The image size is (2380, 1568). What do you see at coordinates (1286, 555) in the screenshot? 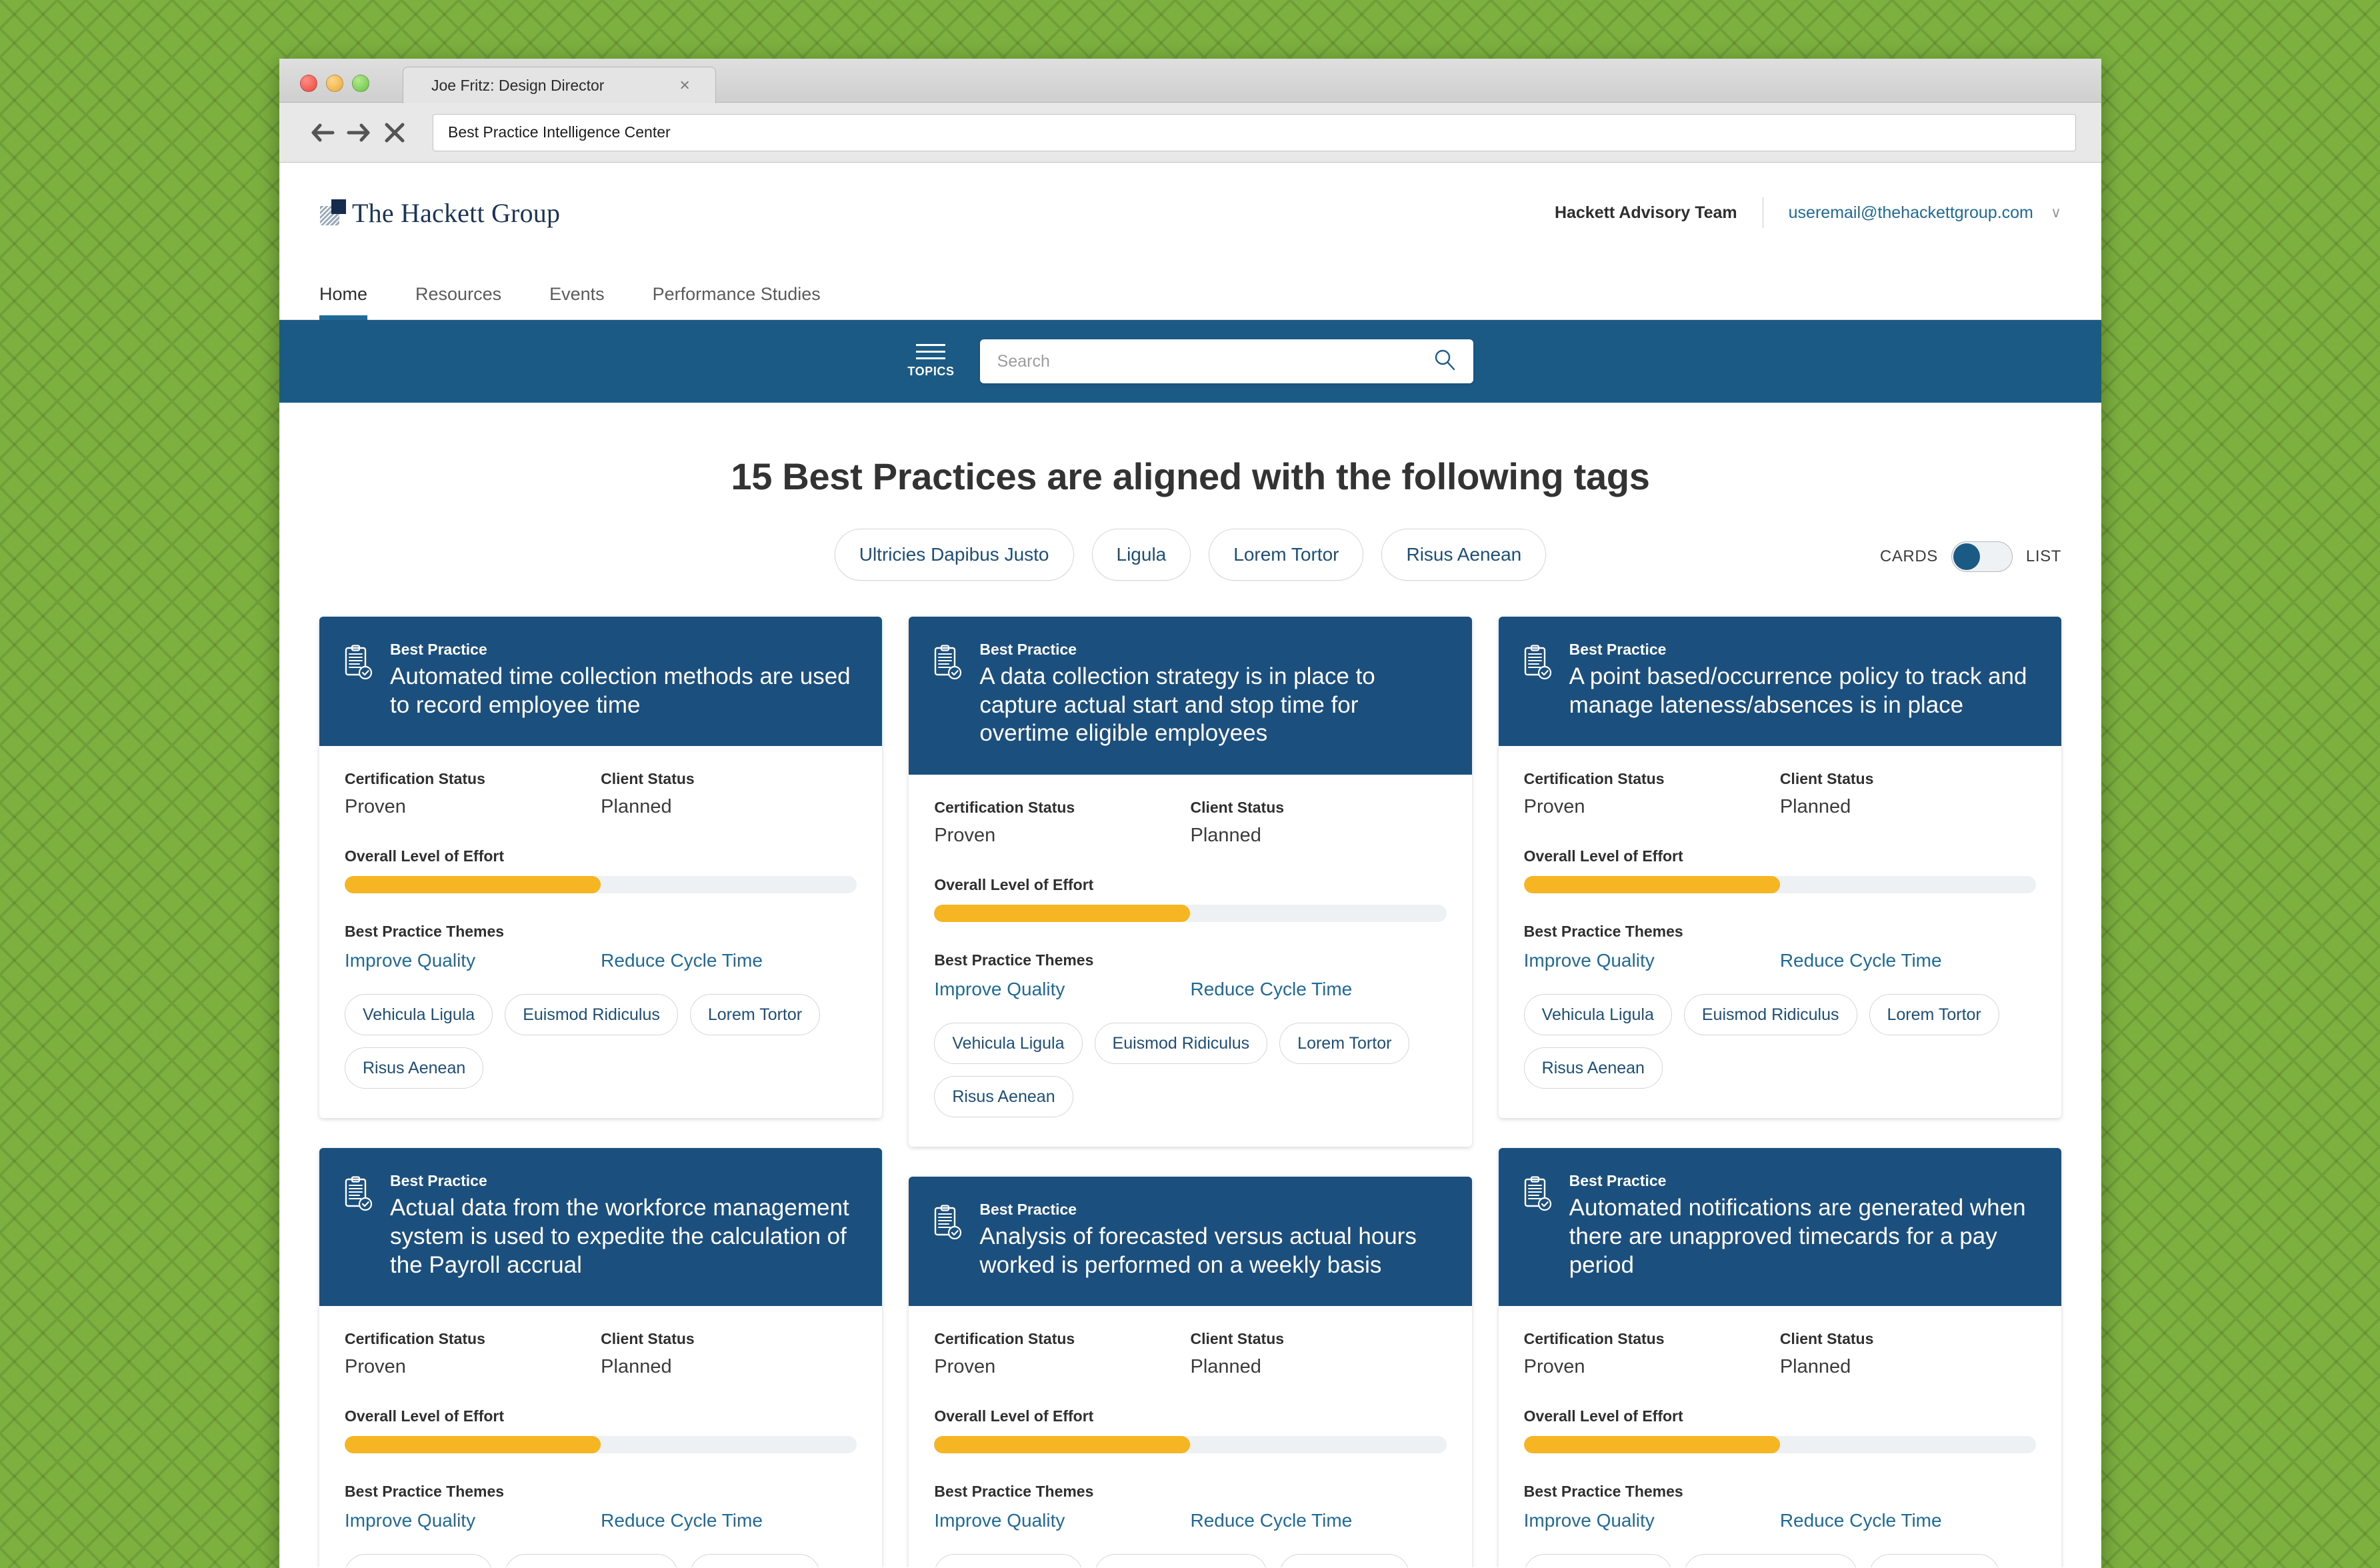
I see `filter-tag-2: Lorem Tortor` at bounding box center [1286, 555].